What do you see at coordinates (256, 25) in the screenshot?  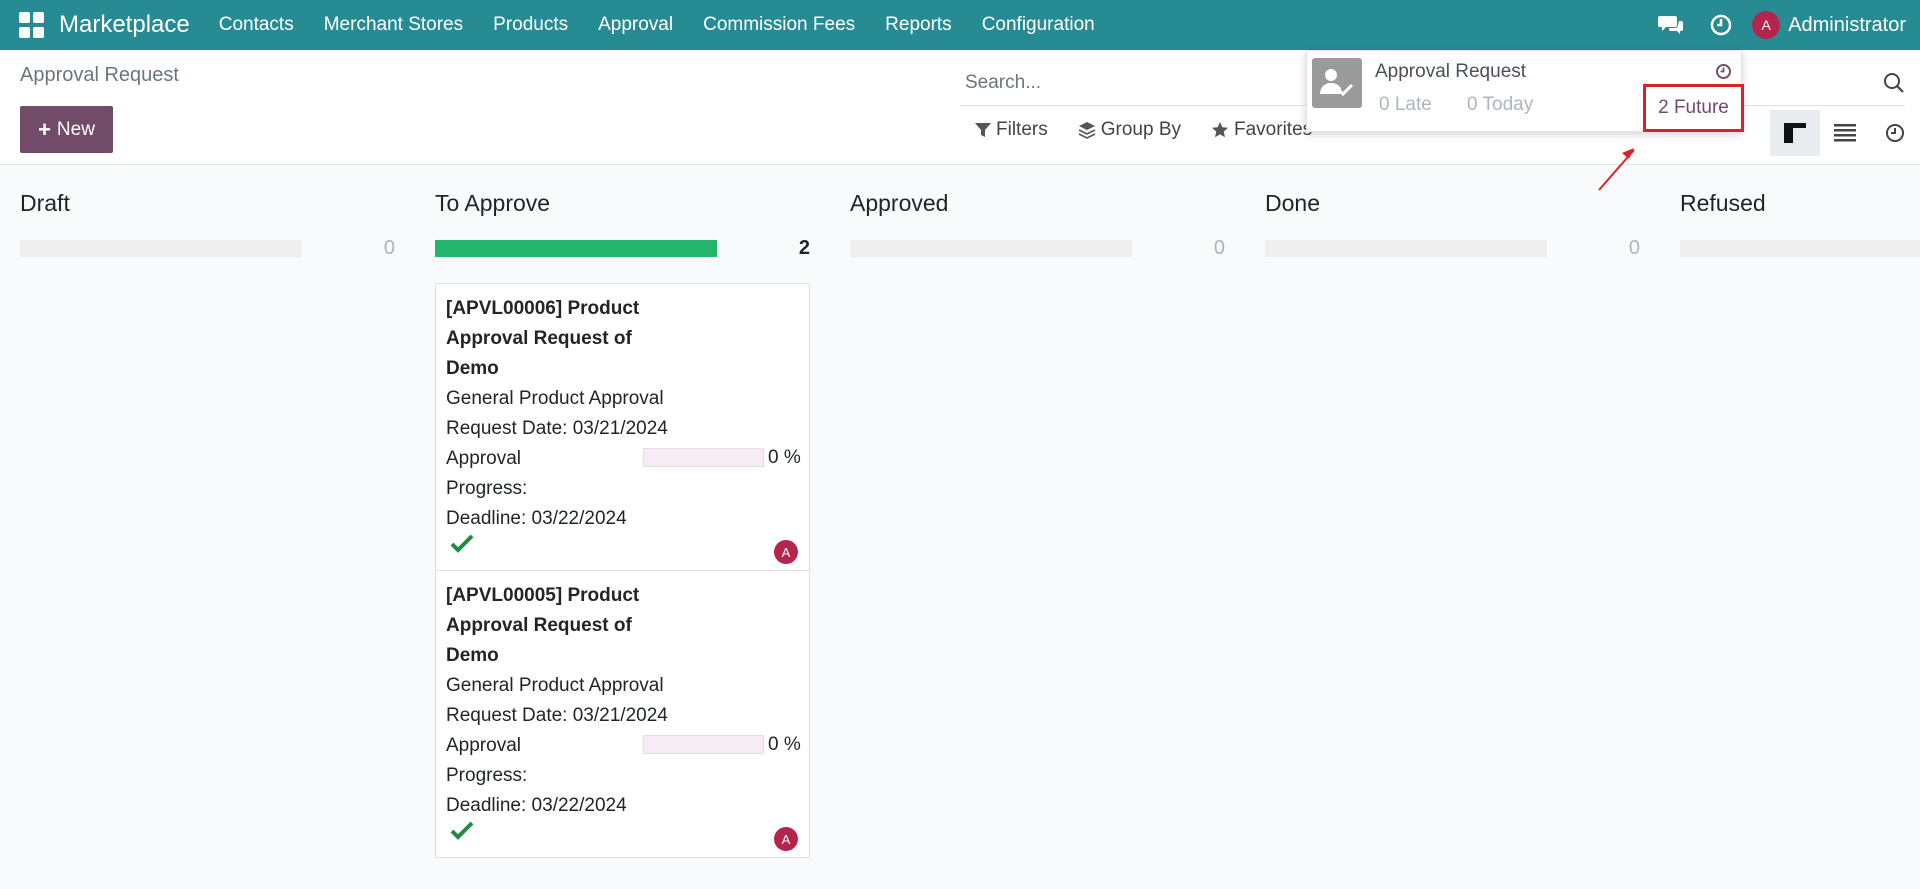 I see `menu-contacts: Contacts` at bounding box center [256, 25].